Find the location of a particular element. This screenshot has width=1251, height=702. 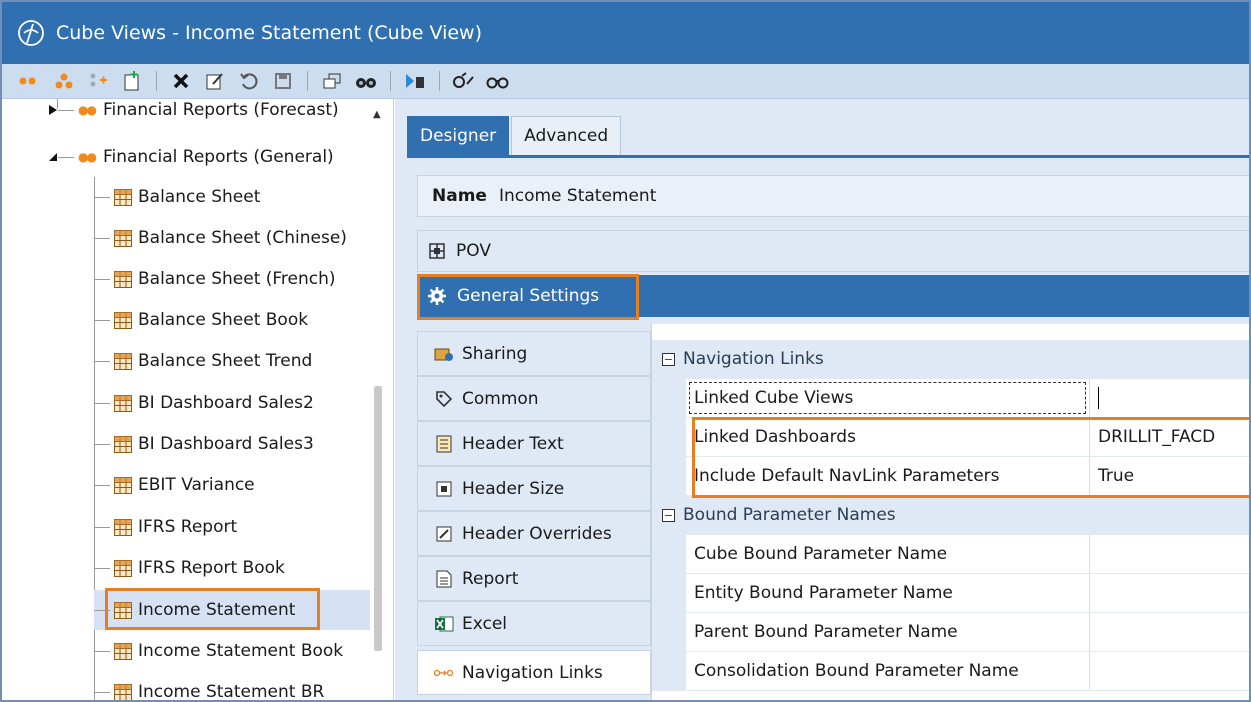

side-tab-common: Common is located at coordinates (534, 398).